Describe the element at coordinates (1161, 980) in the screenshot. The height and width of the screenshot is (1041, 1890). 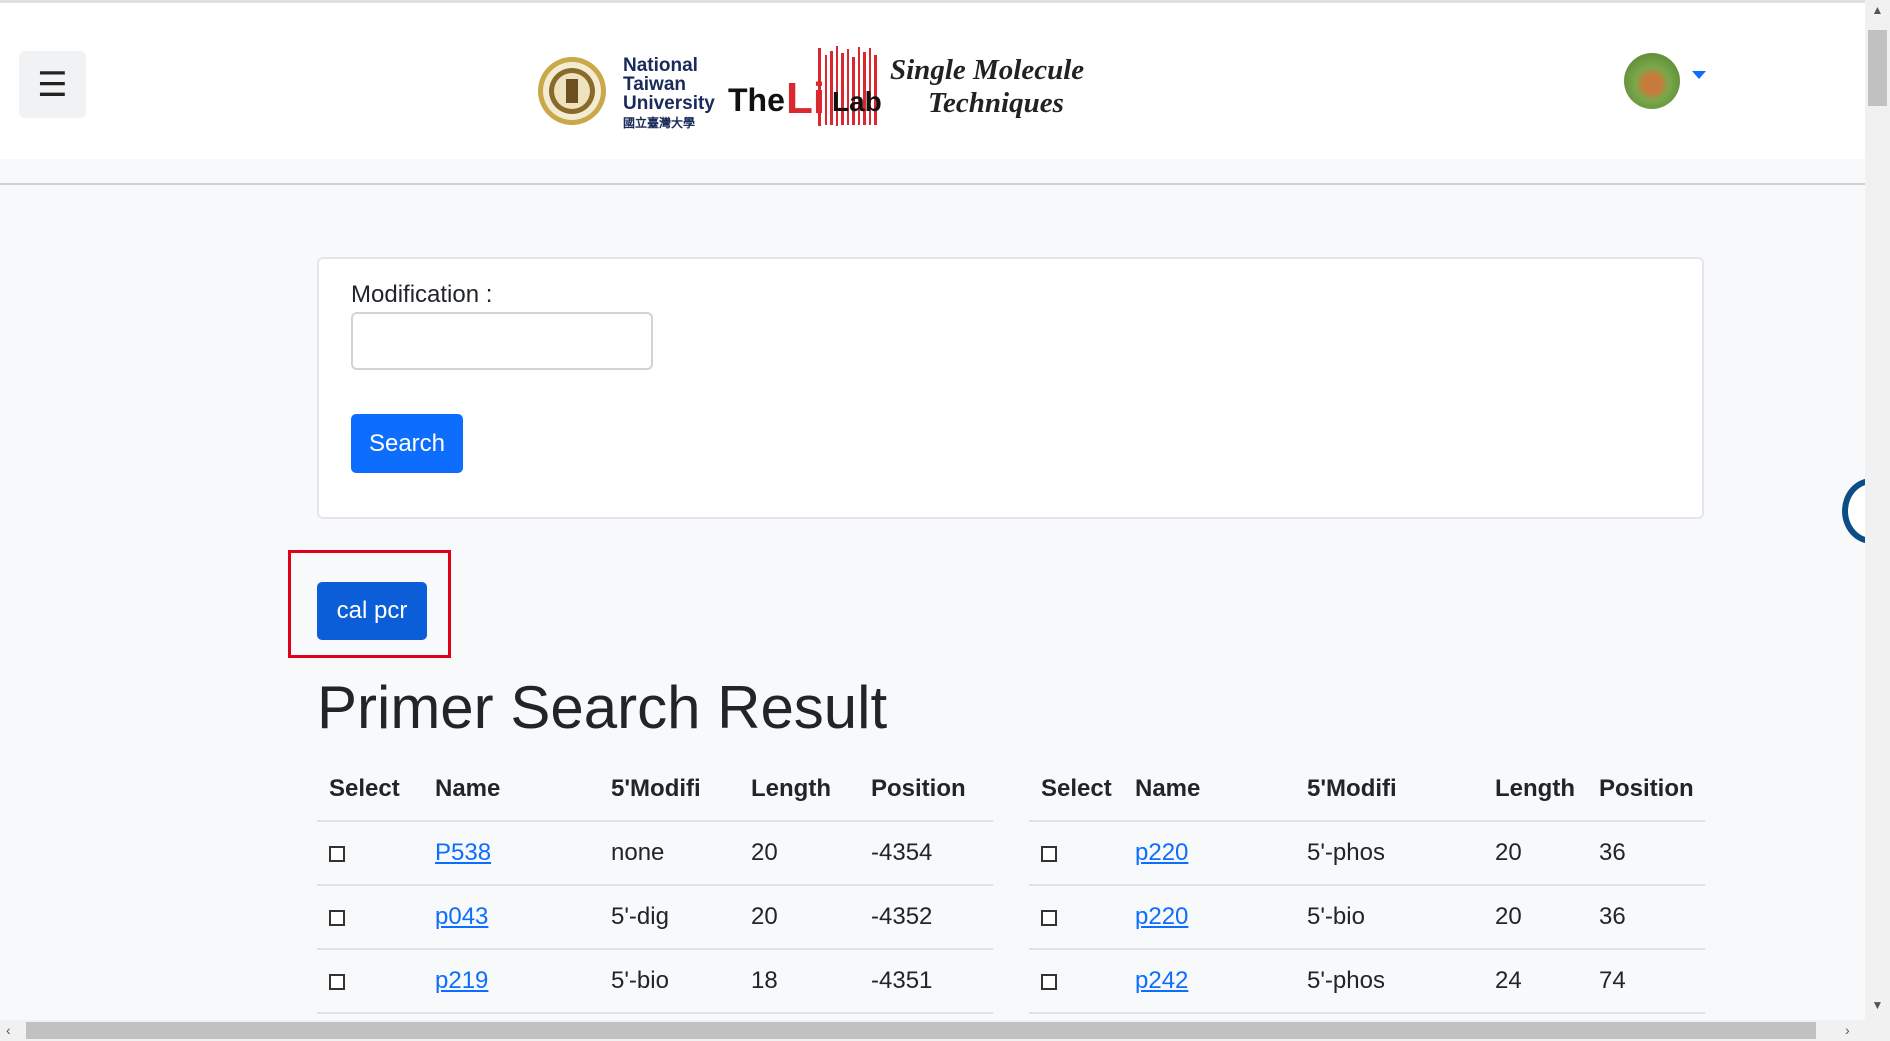
I see `primer-link: p242` at that location.